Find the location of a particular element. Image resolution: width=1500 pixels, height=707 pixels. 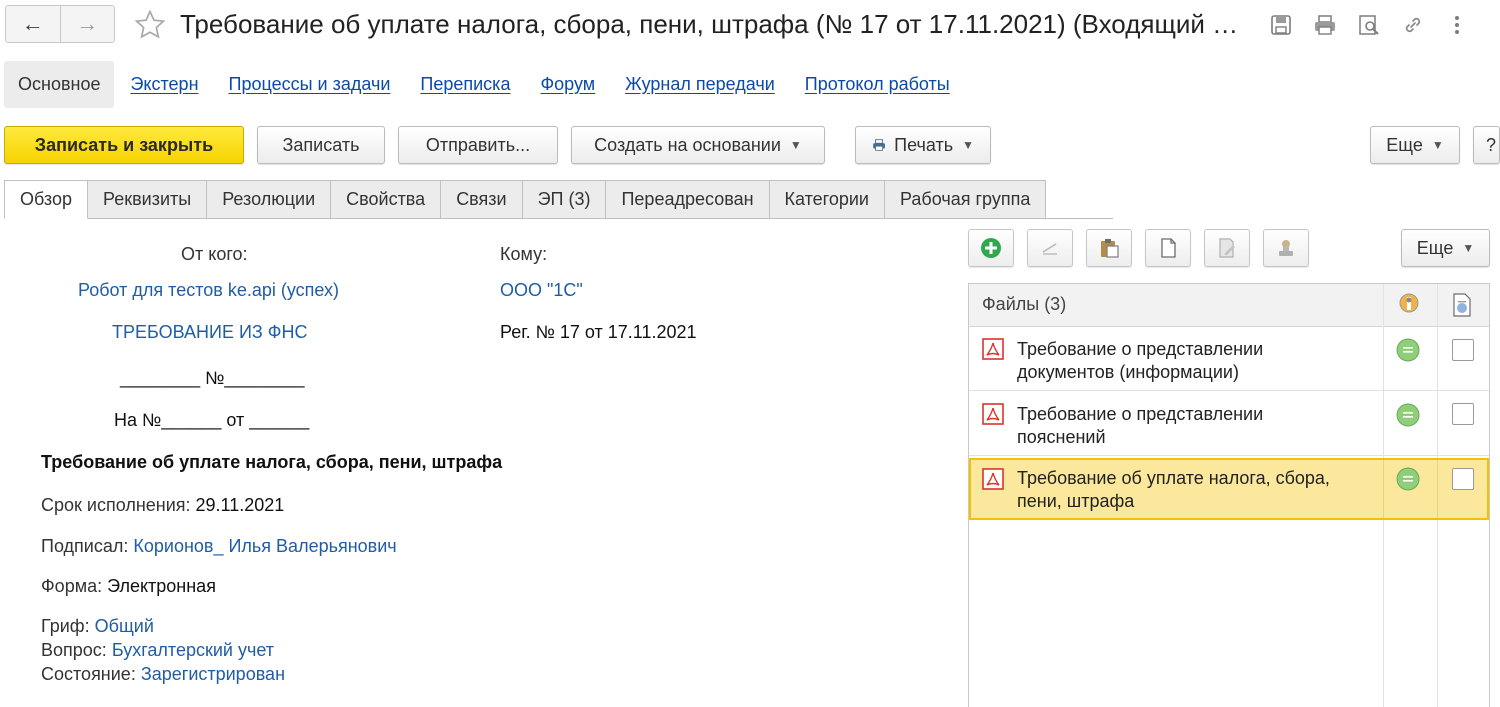

print-button: Печать ▼ is located at coordinates (923, 145).